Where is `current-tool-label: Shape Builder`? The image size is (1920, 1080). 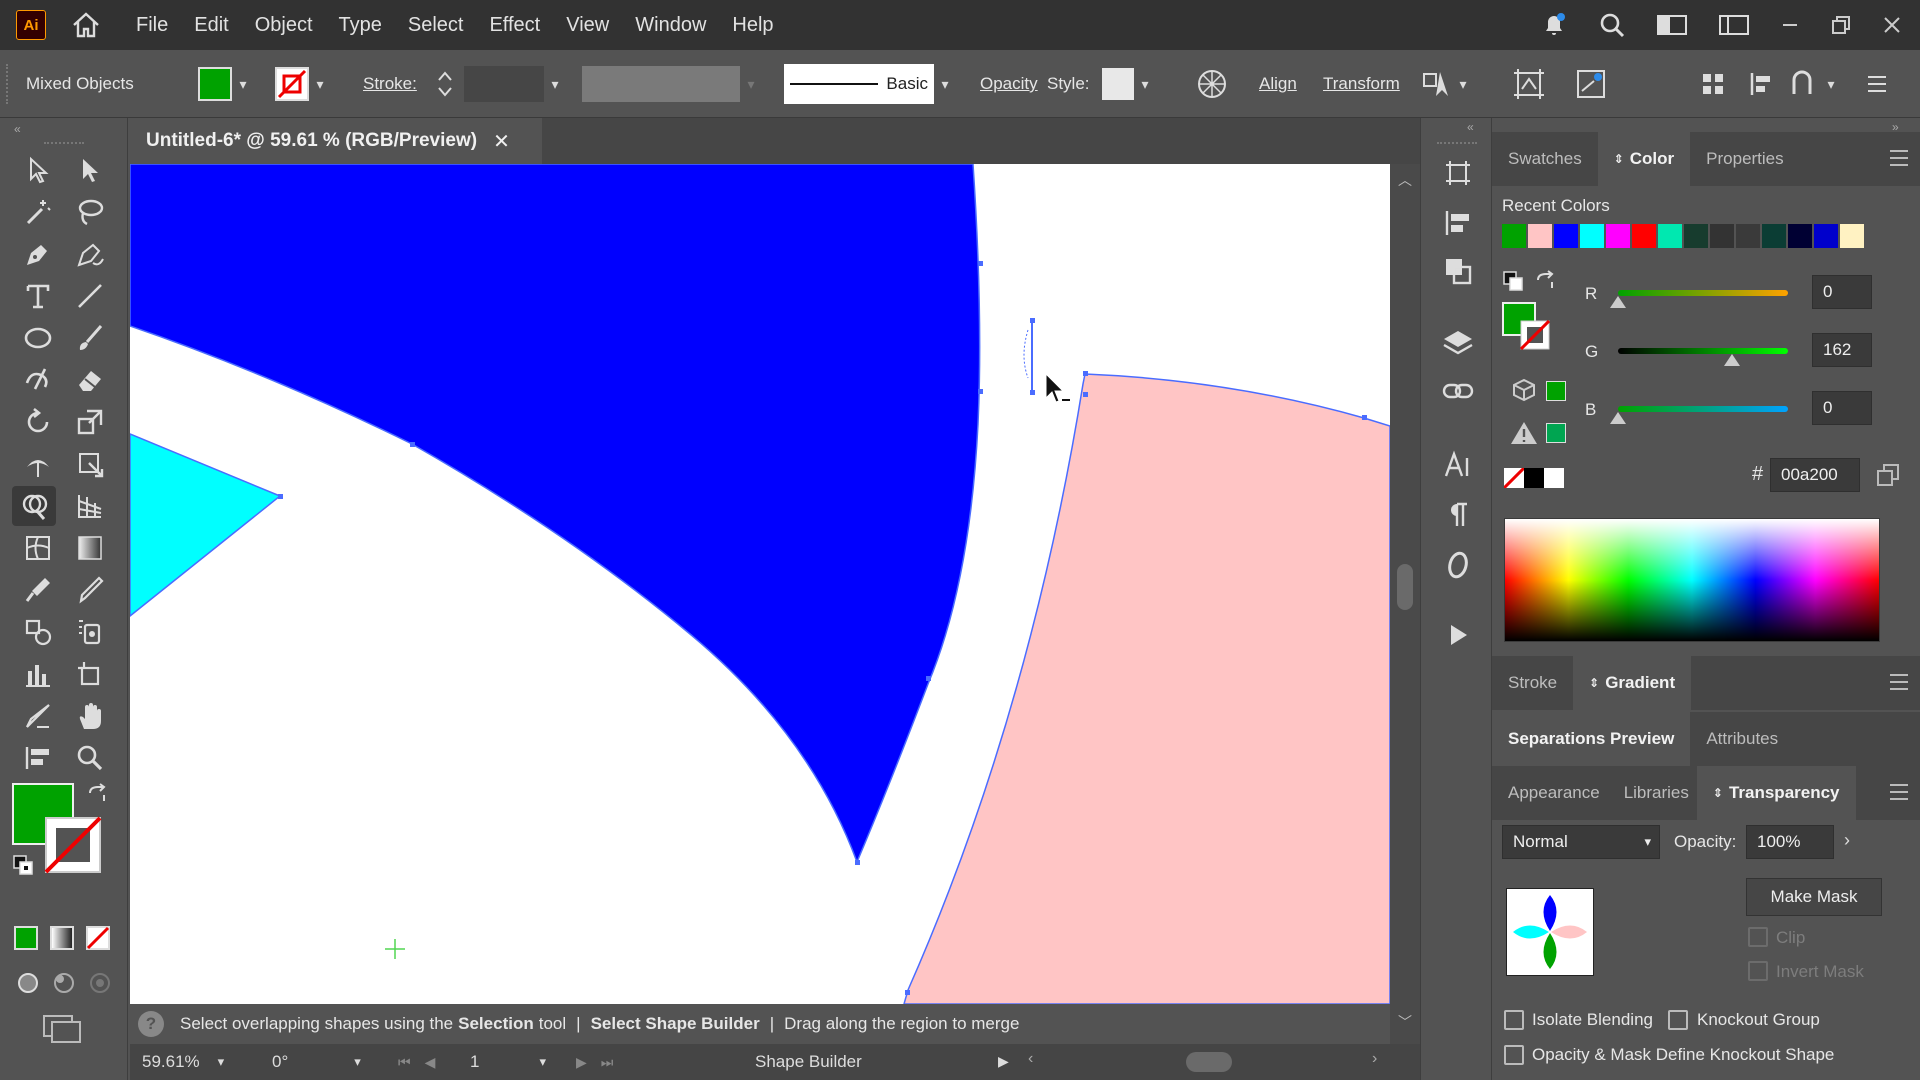
current-tool-label: Shape Builder is located at coordinates (808, 1062).